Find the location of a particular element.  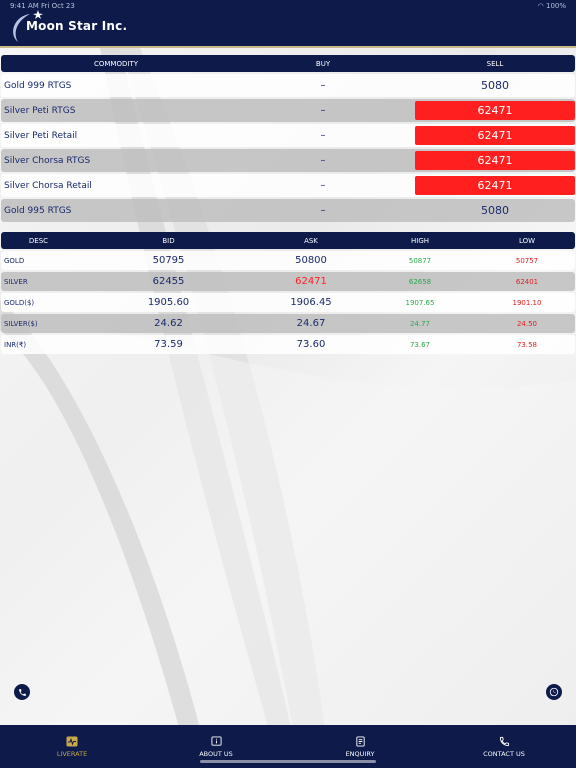

battery-text: 100% is located at coordinates (555, 6).